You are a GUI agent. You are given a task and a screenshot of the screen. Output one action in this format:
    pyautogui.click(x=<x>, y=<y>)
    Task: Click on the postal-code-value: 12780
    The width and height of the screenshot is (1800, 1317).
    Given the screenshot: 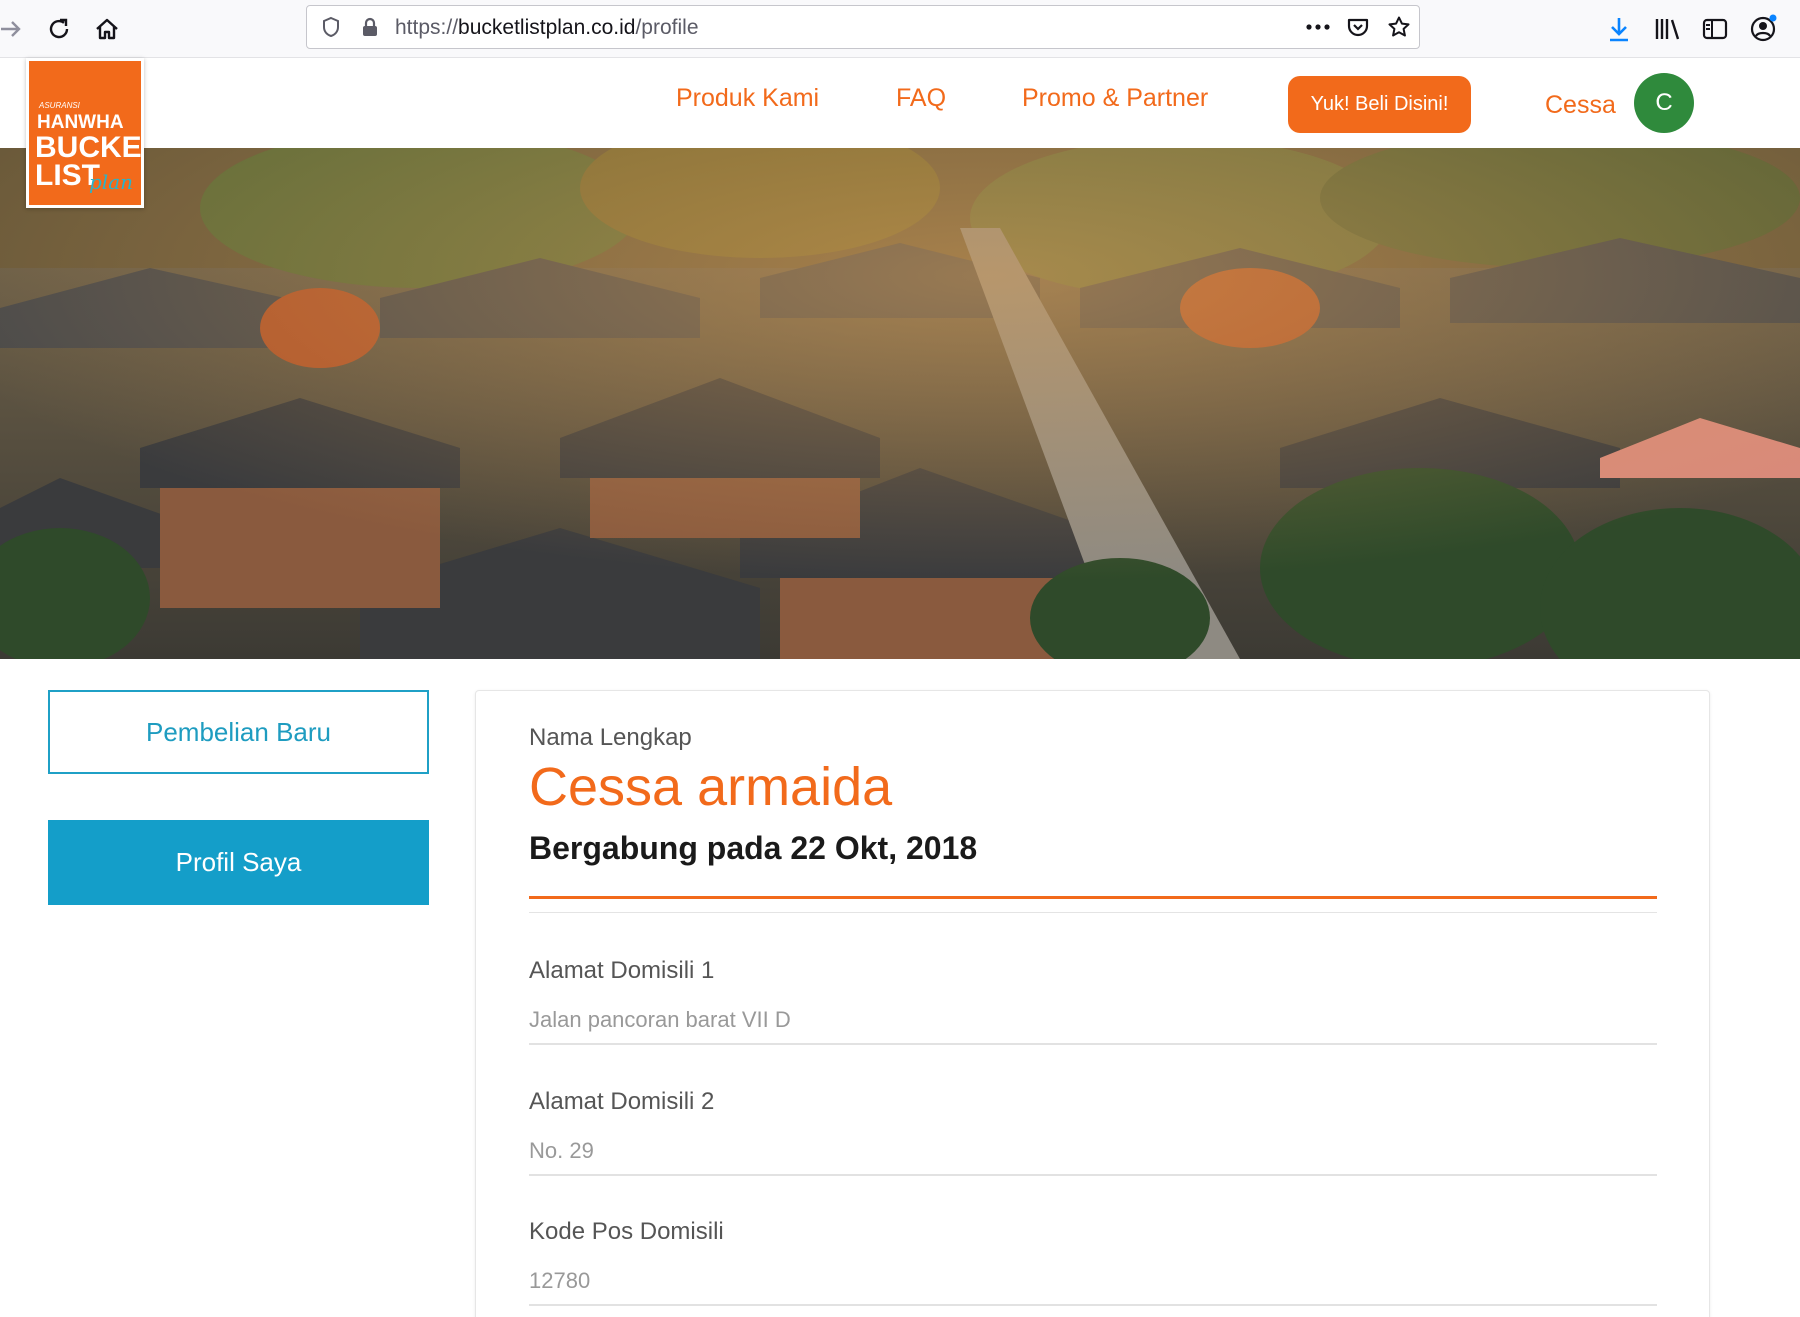 What is the action you would take?
    pyautogui.click(x=559, y=1281)
    